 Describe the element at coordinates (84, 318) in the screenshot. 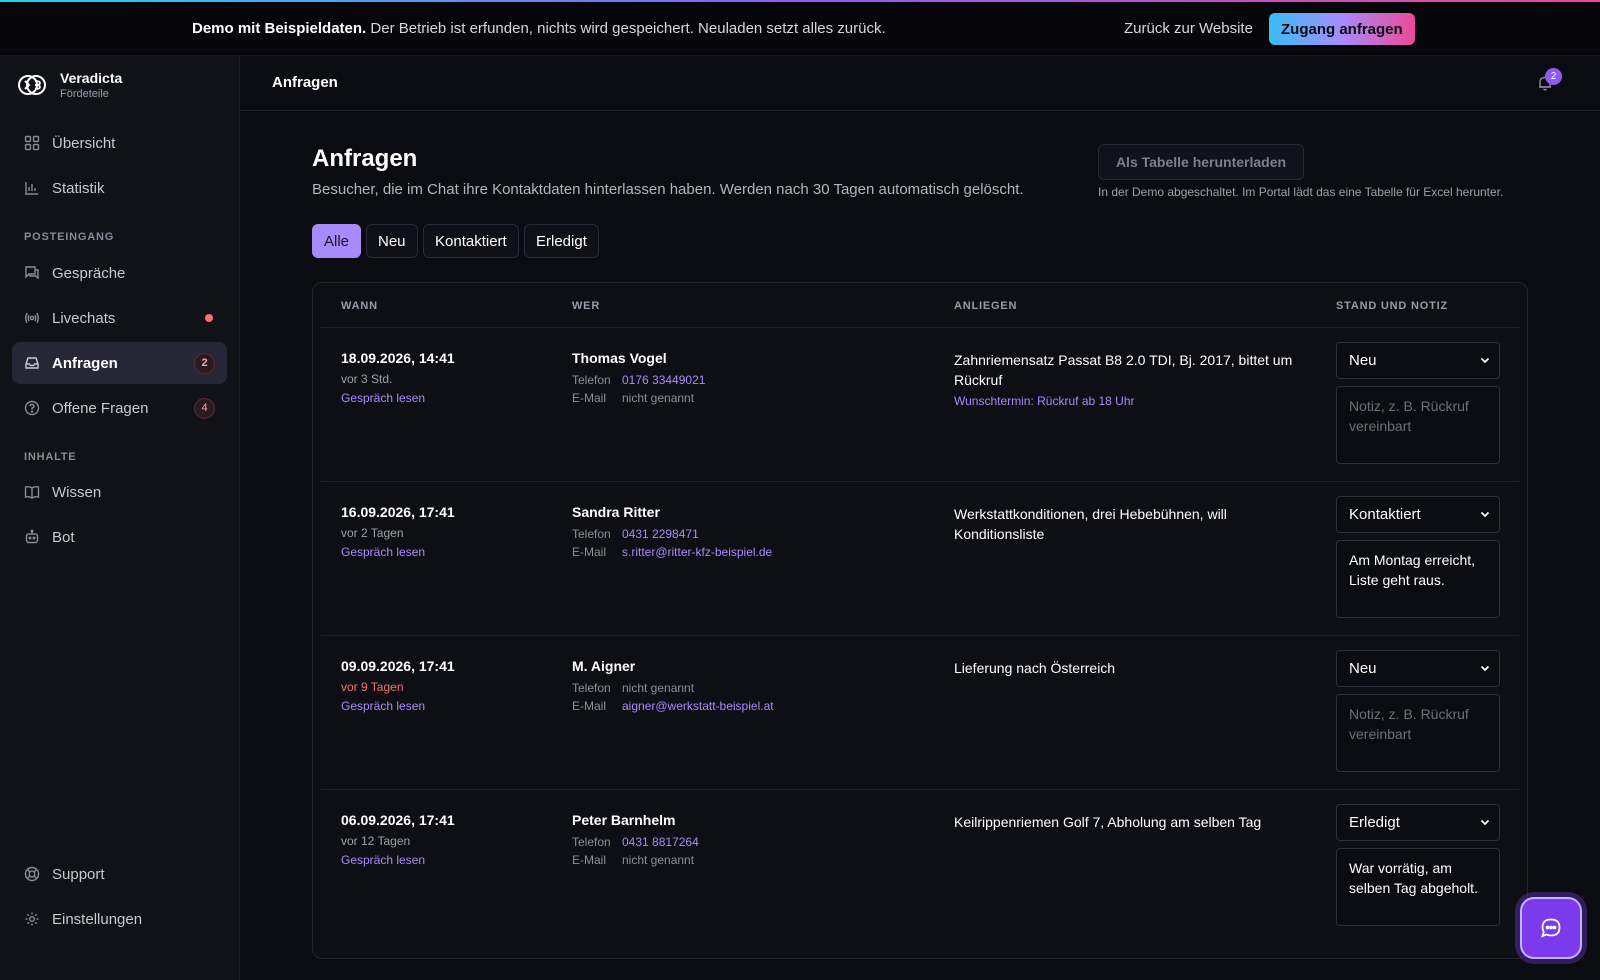

I see `sidebar-item-label: Livechats` at that location.